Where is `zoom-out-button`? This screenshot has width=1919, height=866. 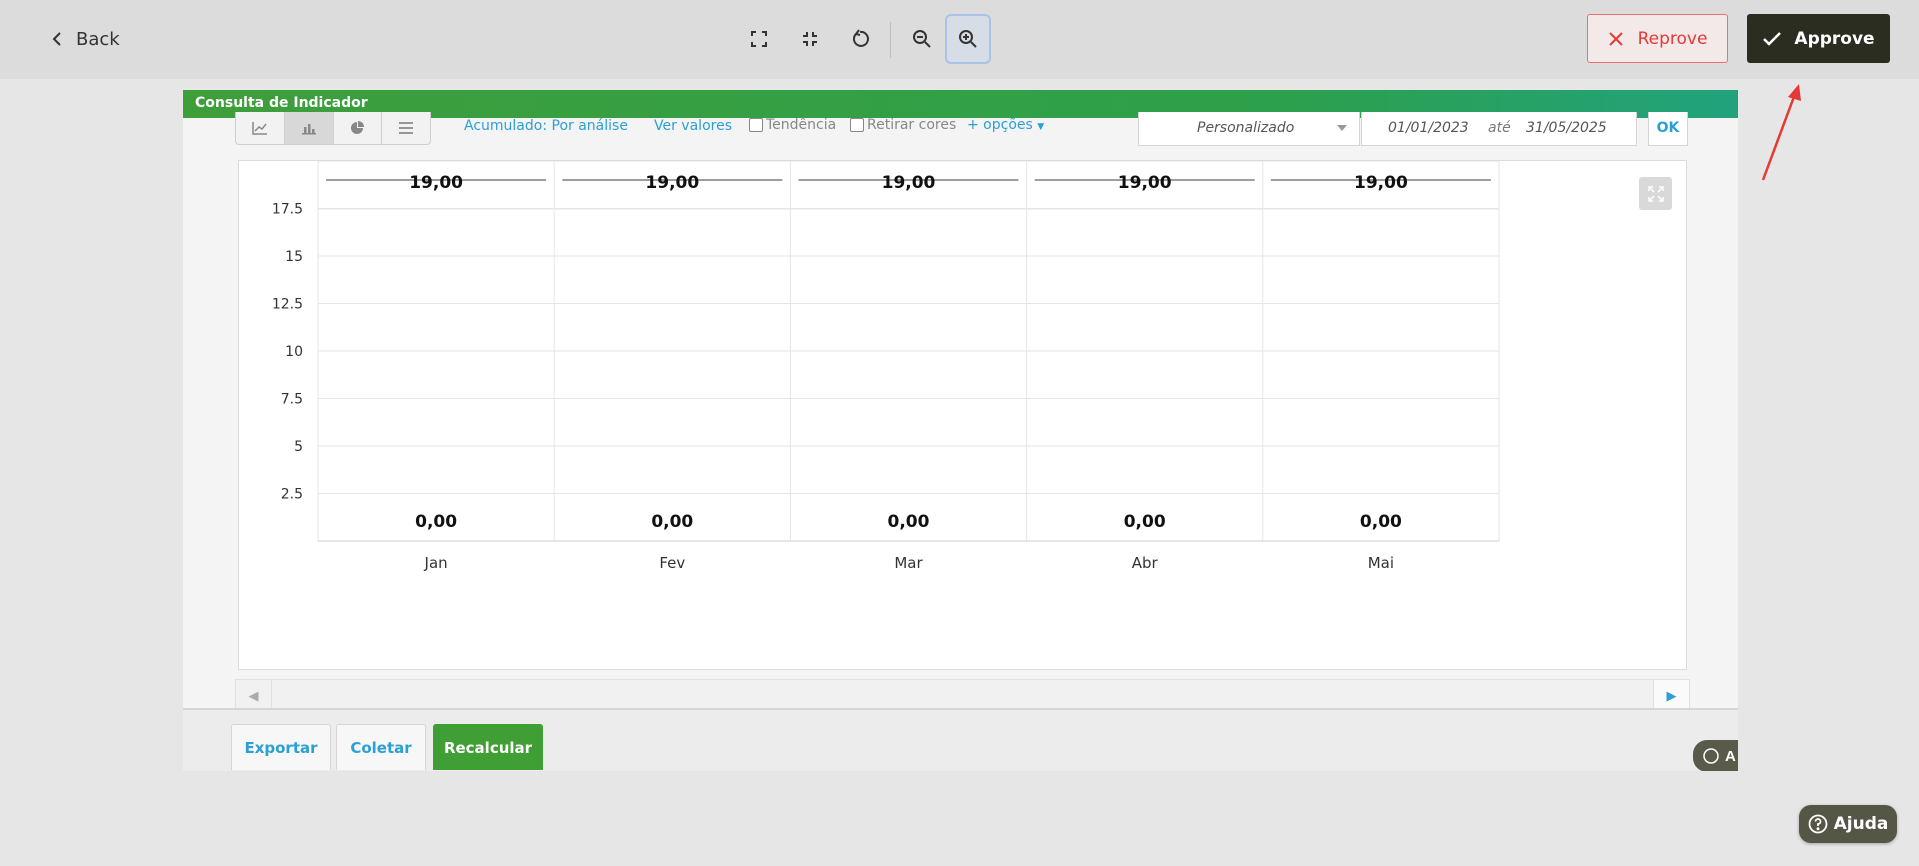 zoom-out-button is located at coordinates (922, 39).